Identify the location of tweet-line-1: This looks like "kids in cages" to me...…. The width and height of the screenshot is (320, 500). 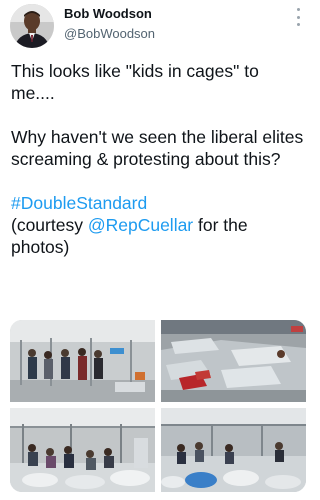
(135, 82).